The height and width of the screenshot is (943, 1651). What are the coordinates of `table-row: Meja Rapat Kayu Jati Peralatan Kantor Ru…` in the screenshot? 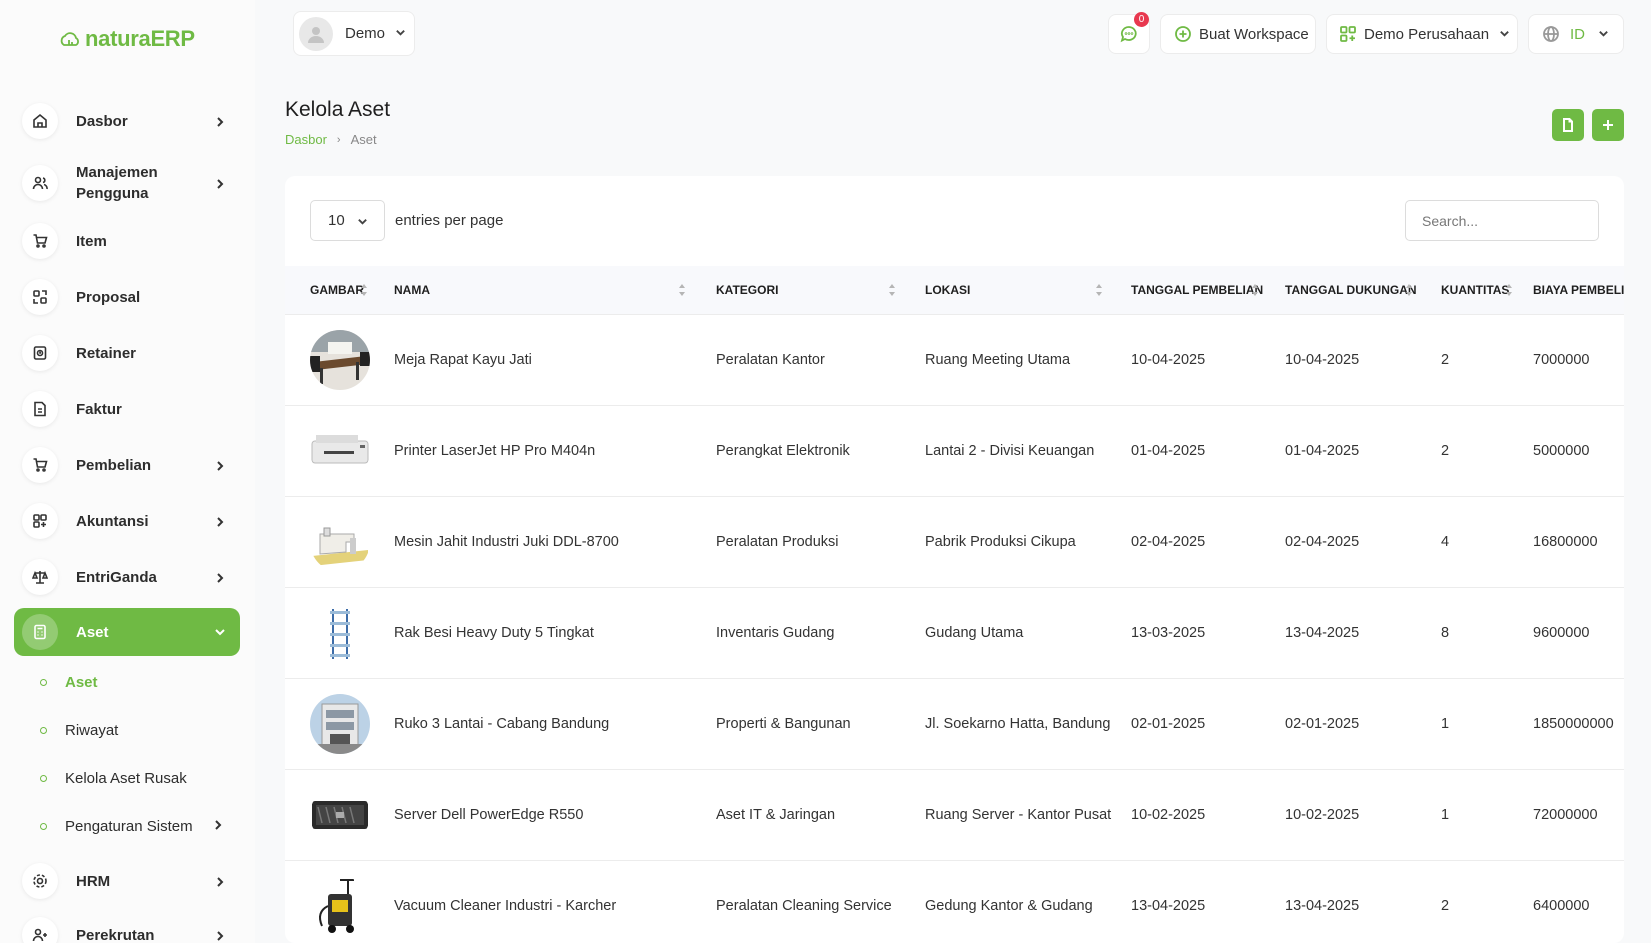 It's located at (954, 359).